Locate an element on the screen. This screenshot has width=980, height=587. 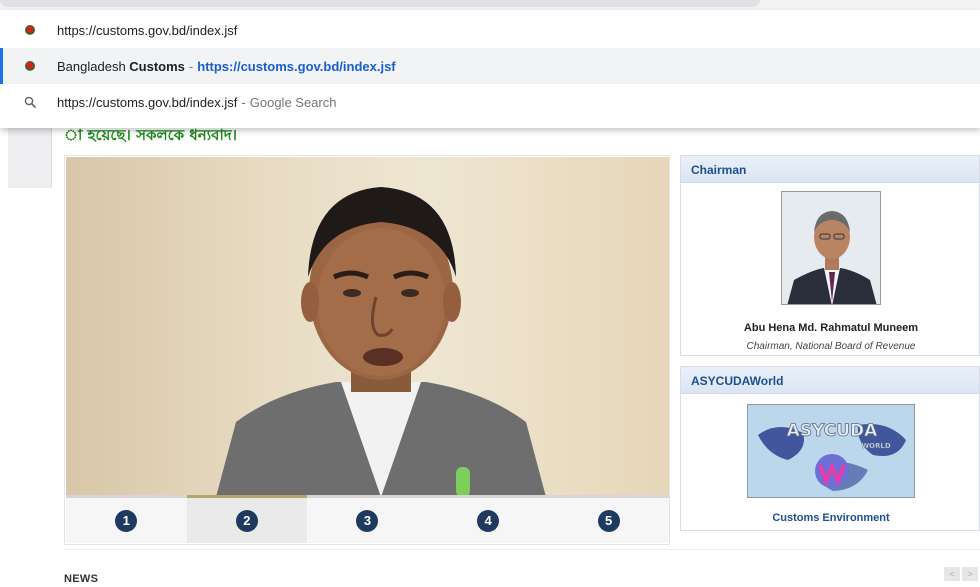
slider-thumb-4: 4 is located at coordinates (488, 520).